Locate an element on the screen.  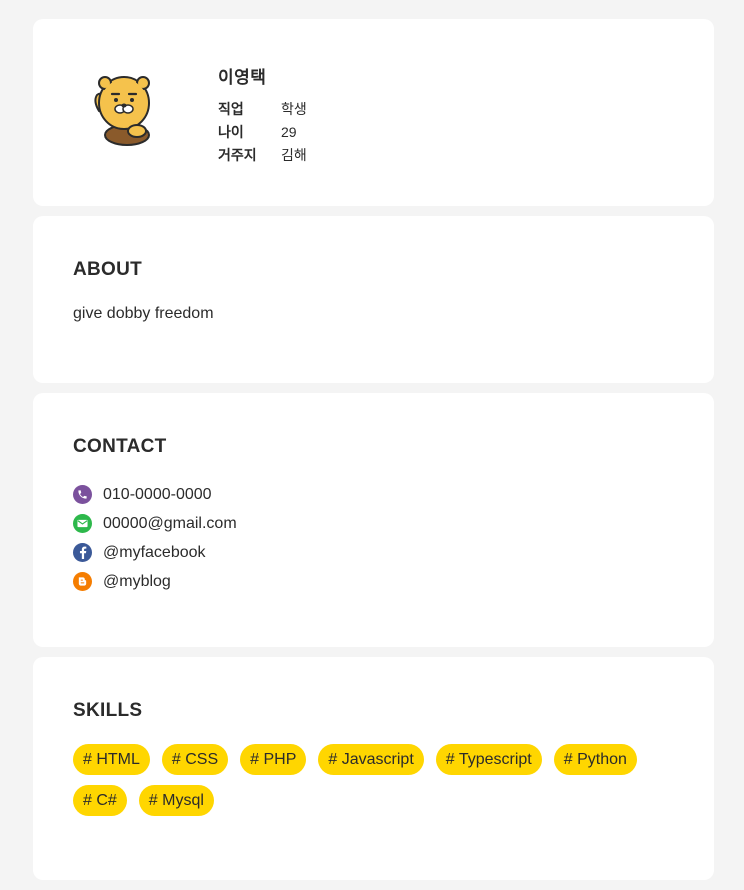
mail-icon is located at coordinates (82, 523).